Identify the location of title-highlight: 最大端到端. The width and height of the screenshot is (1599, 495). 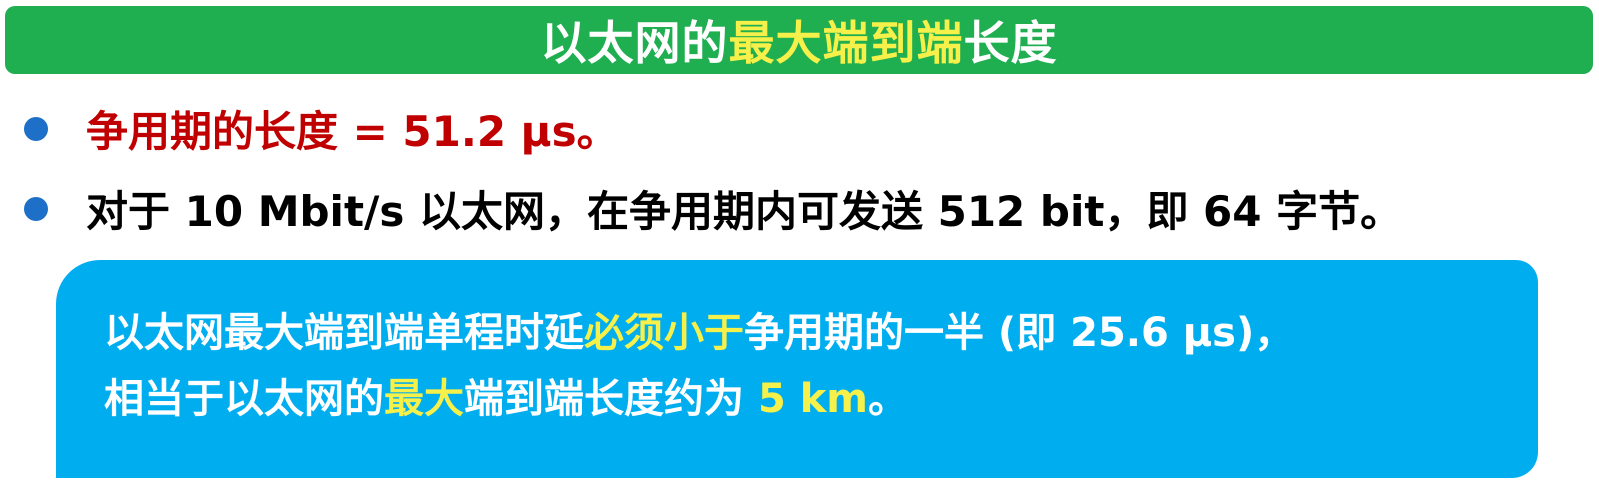
(846, 43).